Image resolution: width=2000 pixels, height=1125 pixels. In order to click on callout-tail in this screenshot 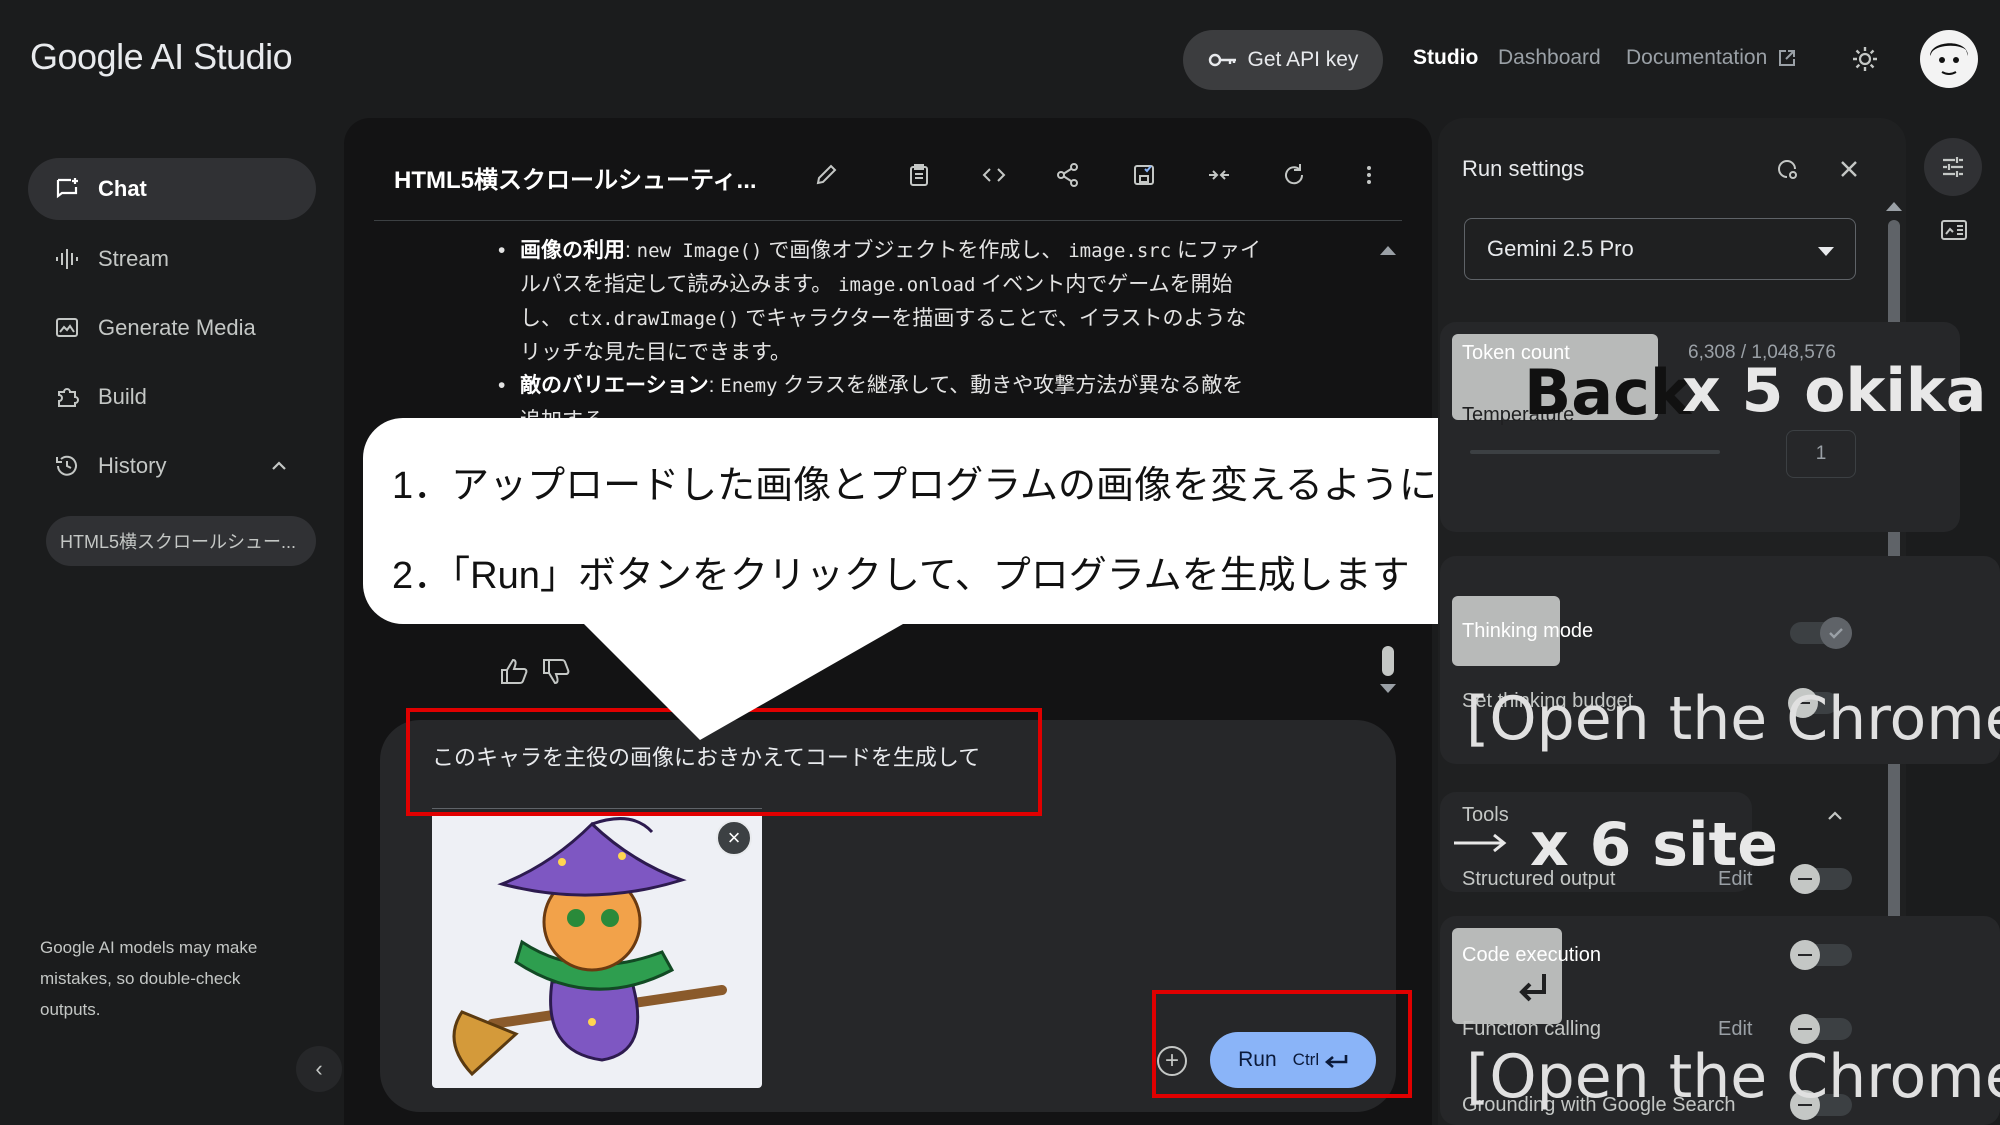, I will do `click(745, 680)`.